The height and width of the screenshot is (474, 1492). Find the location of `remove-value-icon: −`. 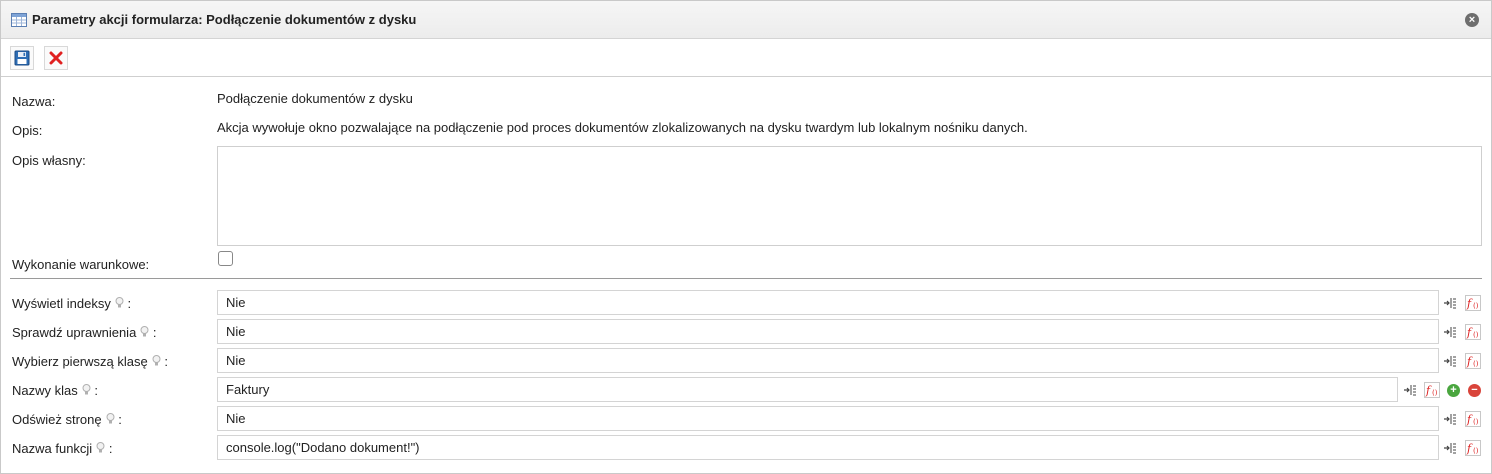

remove-value-icon: − is located at coordinates (1474, 390).